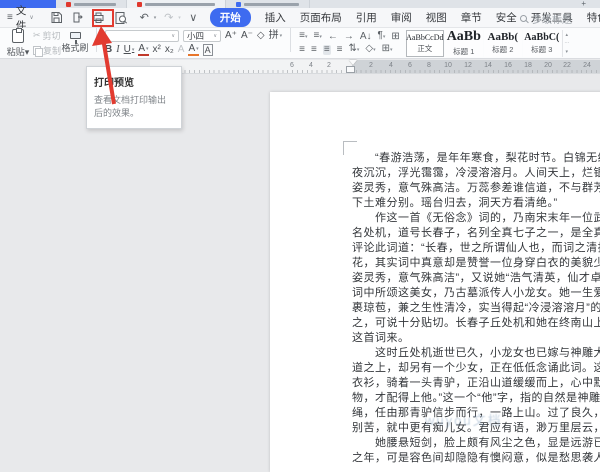 The image size is (600, 472). What do you see at coordinates (546, 18) in the screenshot?
I see `command-search: 多级标题` at bounding box center [546, 18].